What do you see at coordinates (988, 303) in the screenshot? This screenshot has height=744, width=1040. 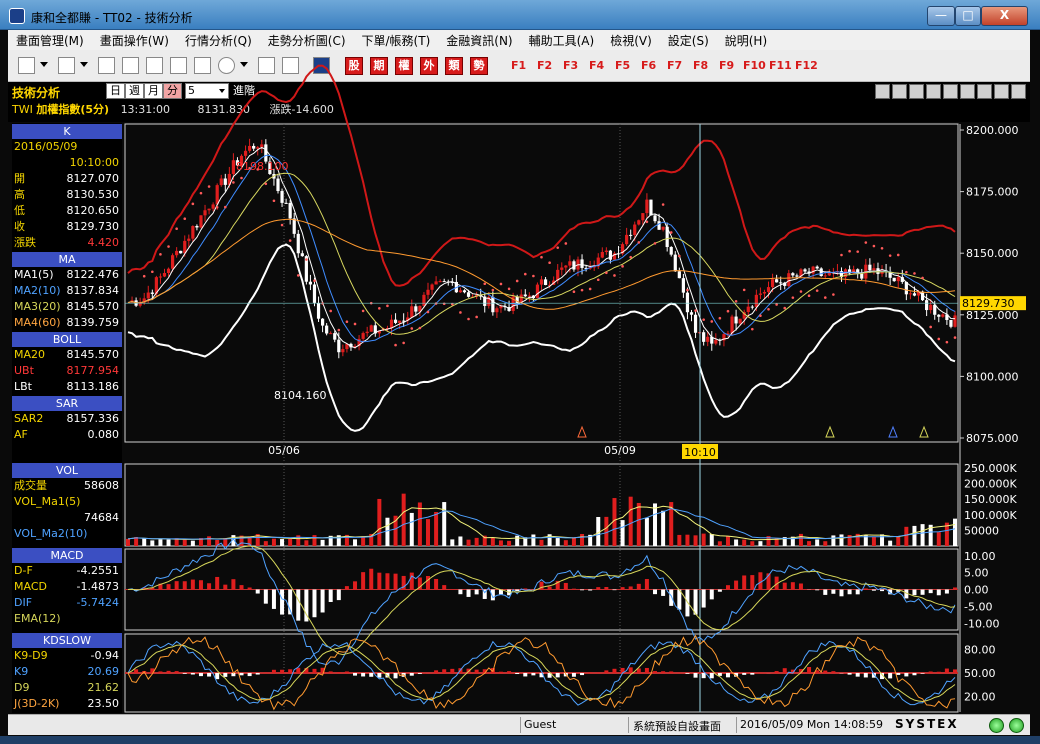 I see `current-price-label: 8129.730` at bounding box center [988, 303].